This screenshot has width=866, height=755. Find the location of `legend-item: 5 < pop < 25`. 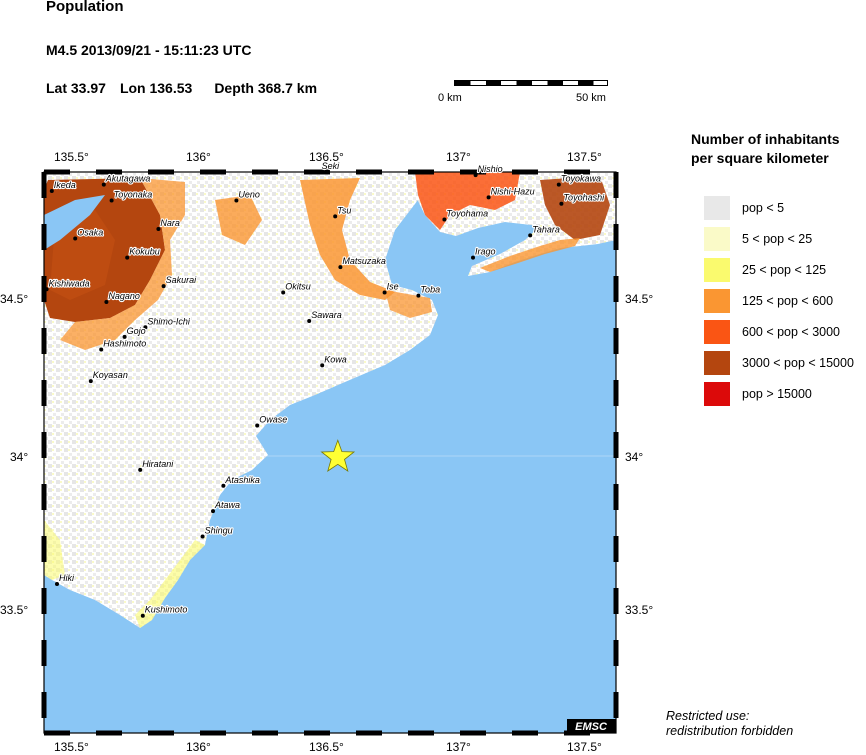

legend-item: 5 < pop < 25 is located at coordinates (758, 239).